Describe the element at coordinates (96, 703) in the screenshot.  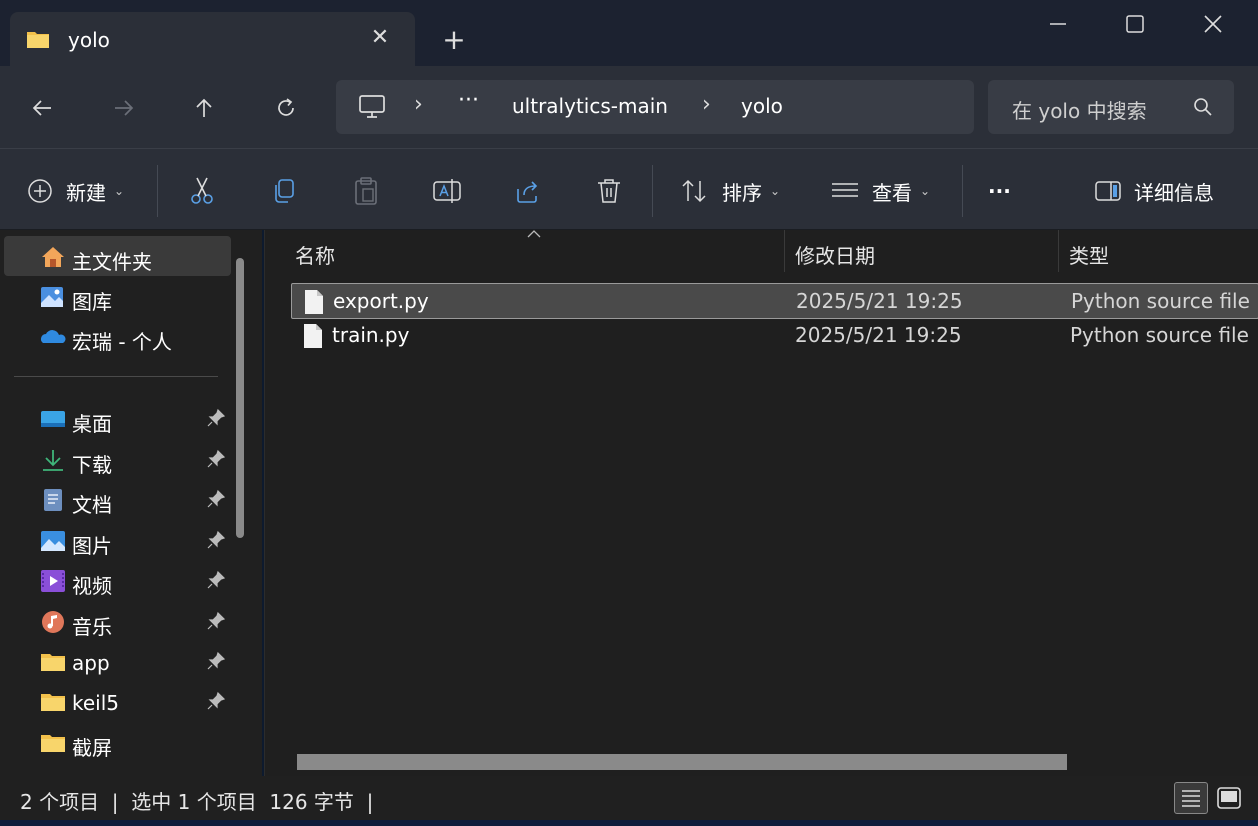
I see `sidebar-item-label: keil5` at that location.